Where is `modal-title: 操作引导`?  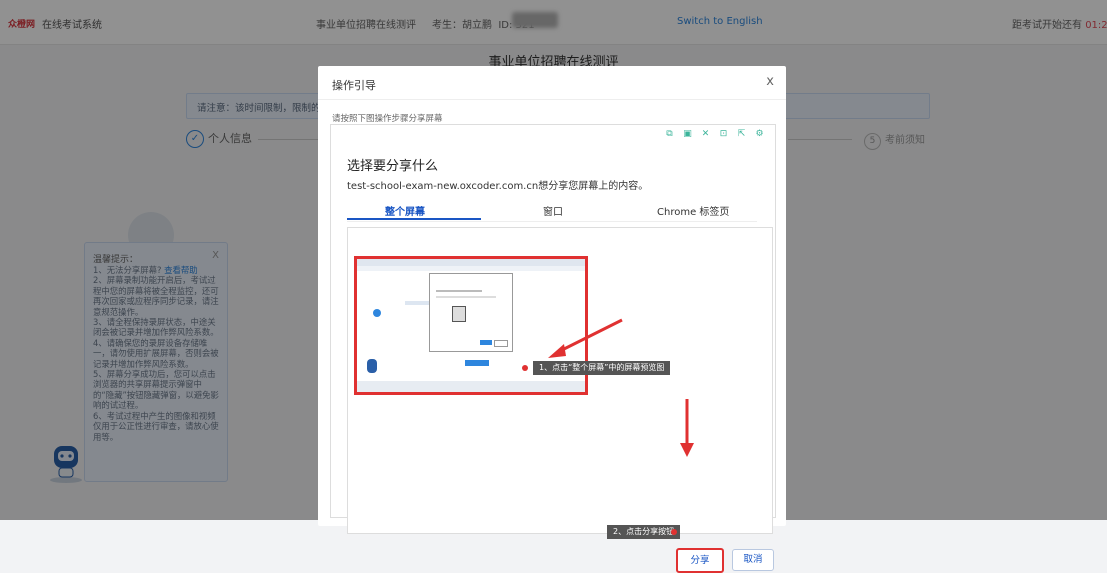
modal-title: 操作引导 is located at coordinates (354, 85).